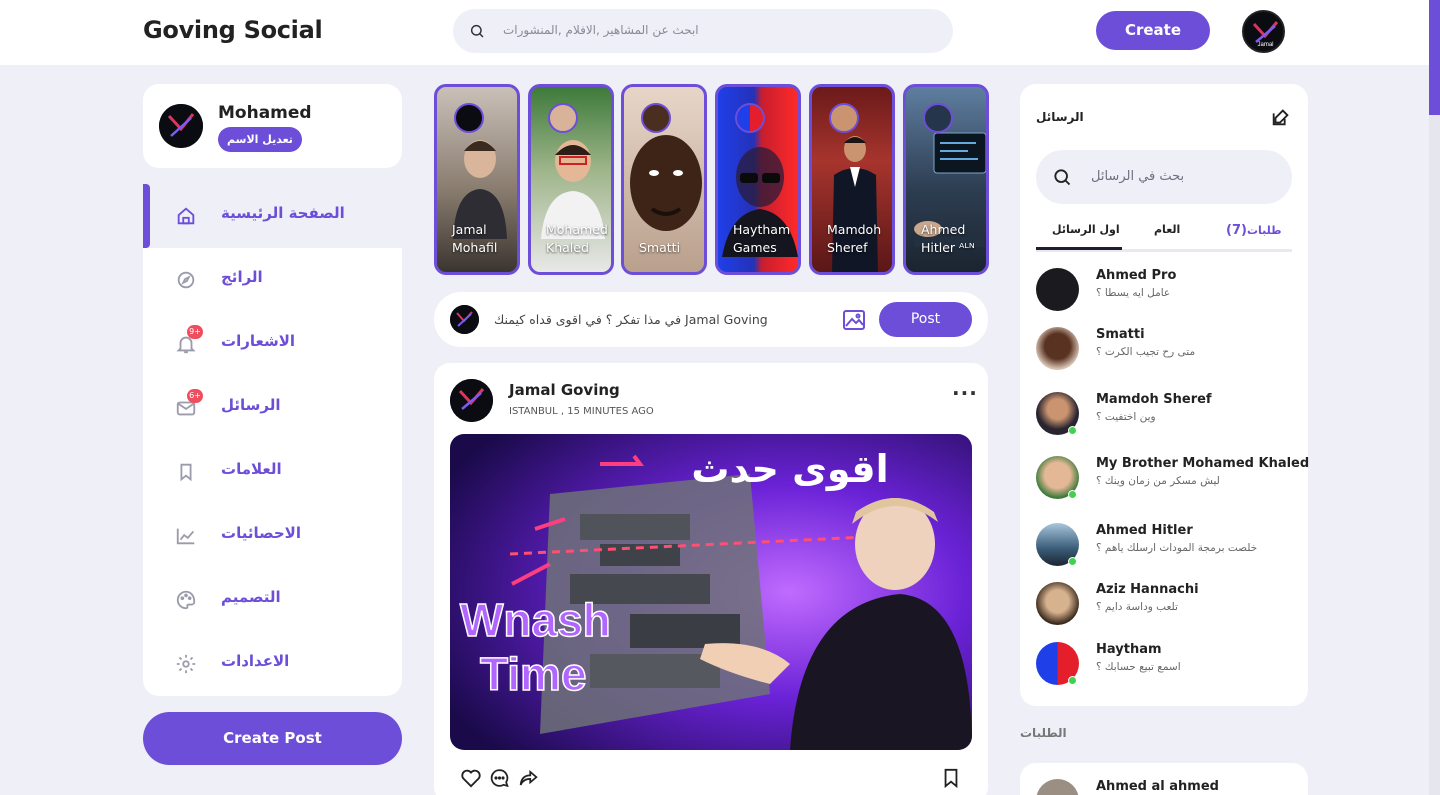 This screenshot has width=1440, height=795. I want to click on create-button: Create, so click(1153, 30).